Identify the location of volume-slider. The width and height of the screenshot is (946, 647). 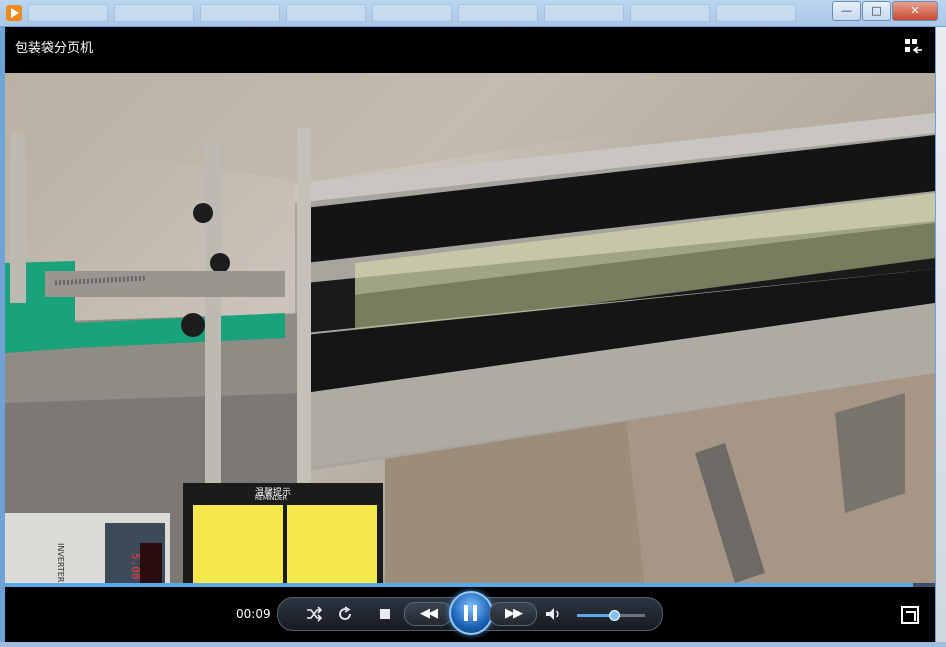
(611, 615).